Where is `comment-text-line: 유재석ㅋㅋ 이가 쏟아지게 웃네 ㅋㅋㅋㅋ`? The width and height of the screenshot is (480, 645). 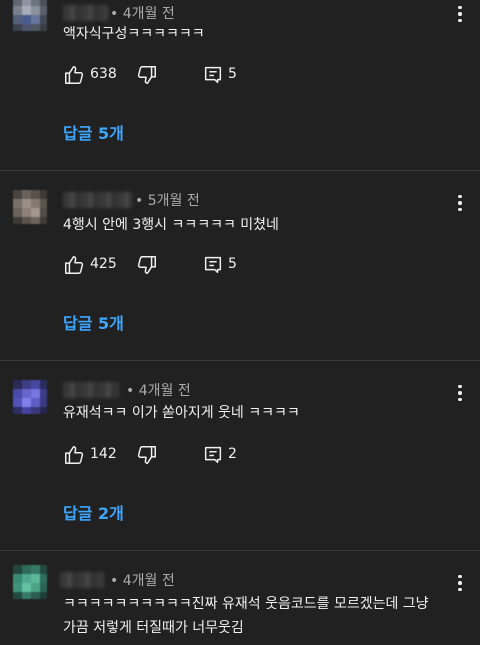
comment-text-line: 유재석ㅋㅋ 이가 쏟아지게 웃네 ㅋㅋㅋㅋ is located at coordinates (181, 413).